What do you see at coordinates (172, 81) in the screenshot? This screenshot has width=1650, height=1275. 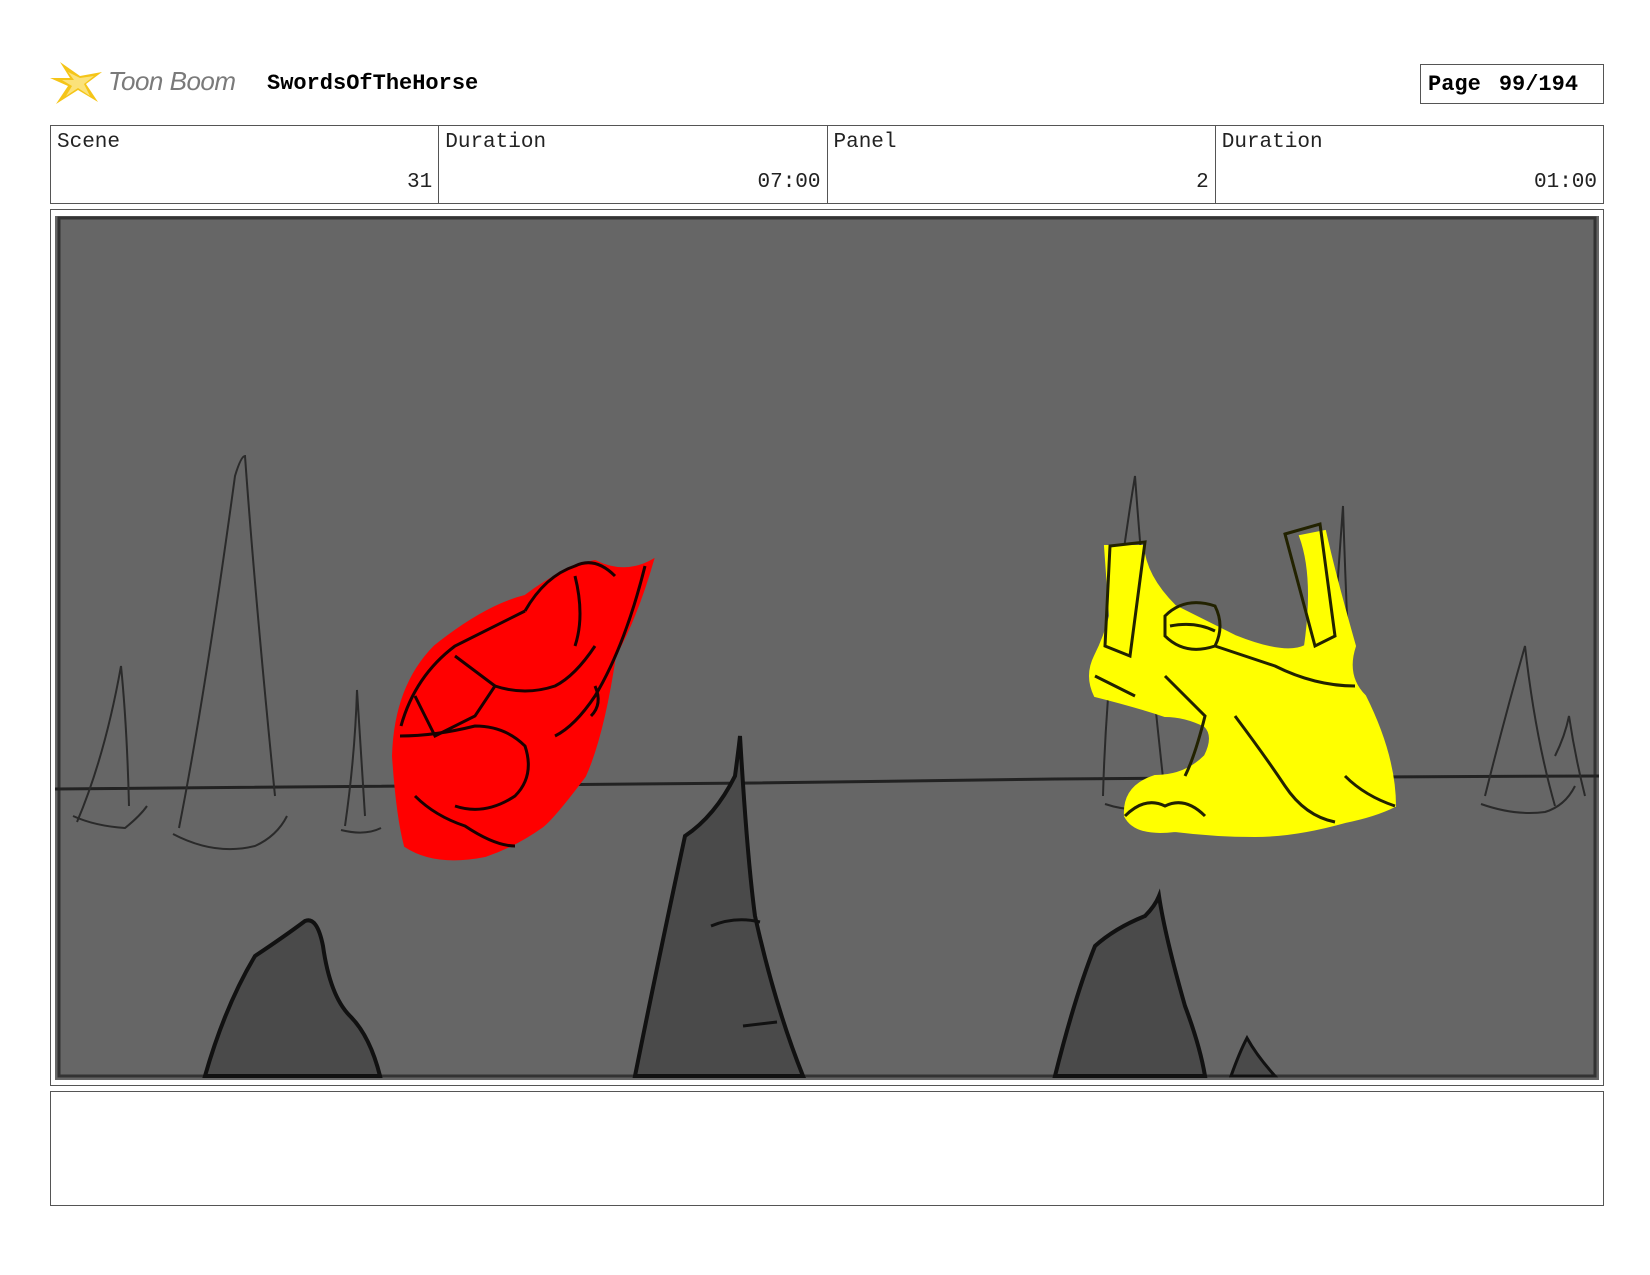 I see `logo-text: Toon Boom` at bounding box center [172, 81].